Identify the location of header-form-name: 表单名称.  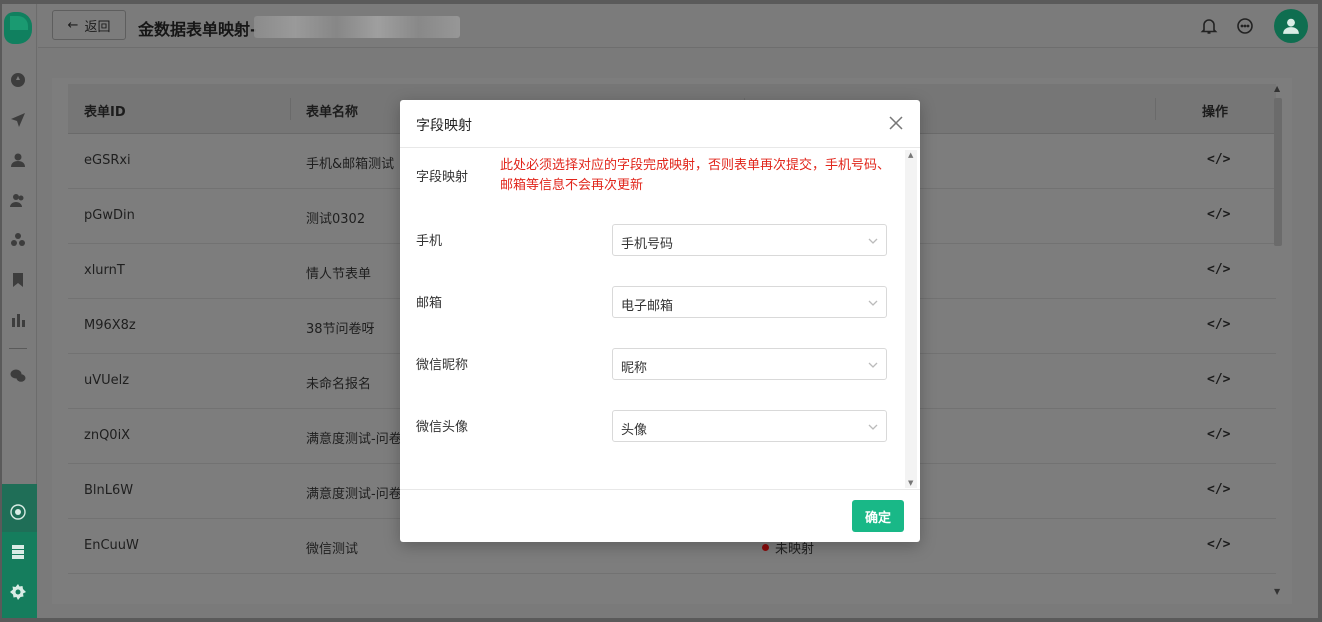
(332, 112).